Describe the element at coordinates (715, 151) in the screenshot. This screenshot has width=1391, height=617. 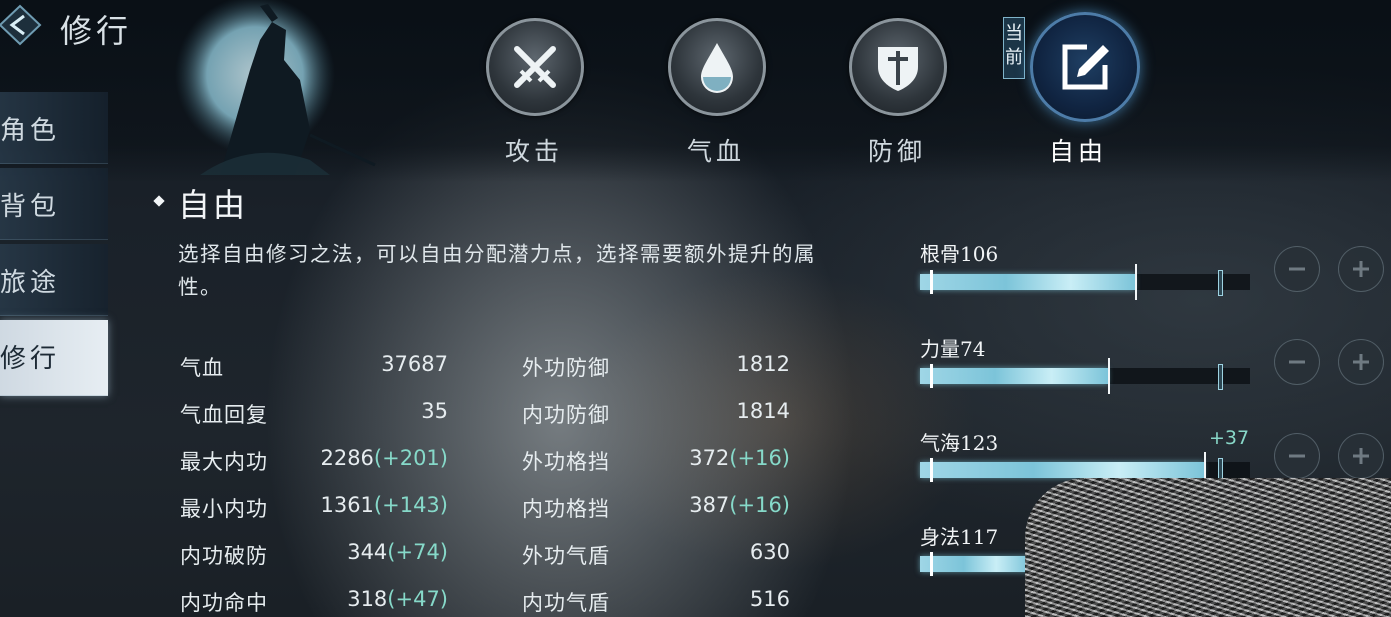
I see `tab-vitality-label: 气血` at that location.